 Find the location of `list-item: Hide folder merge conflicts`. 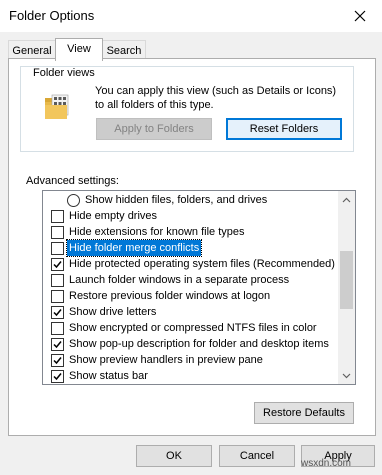

list-item: Hide folder merge conflicts is located at coordinates (189, 248).